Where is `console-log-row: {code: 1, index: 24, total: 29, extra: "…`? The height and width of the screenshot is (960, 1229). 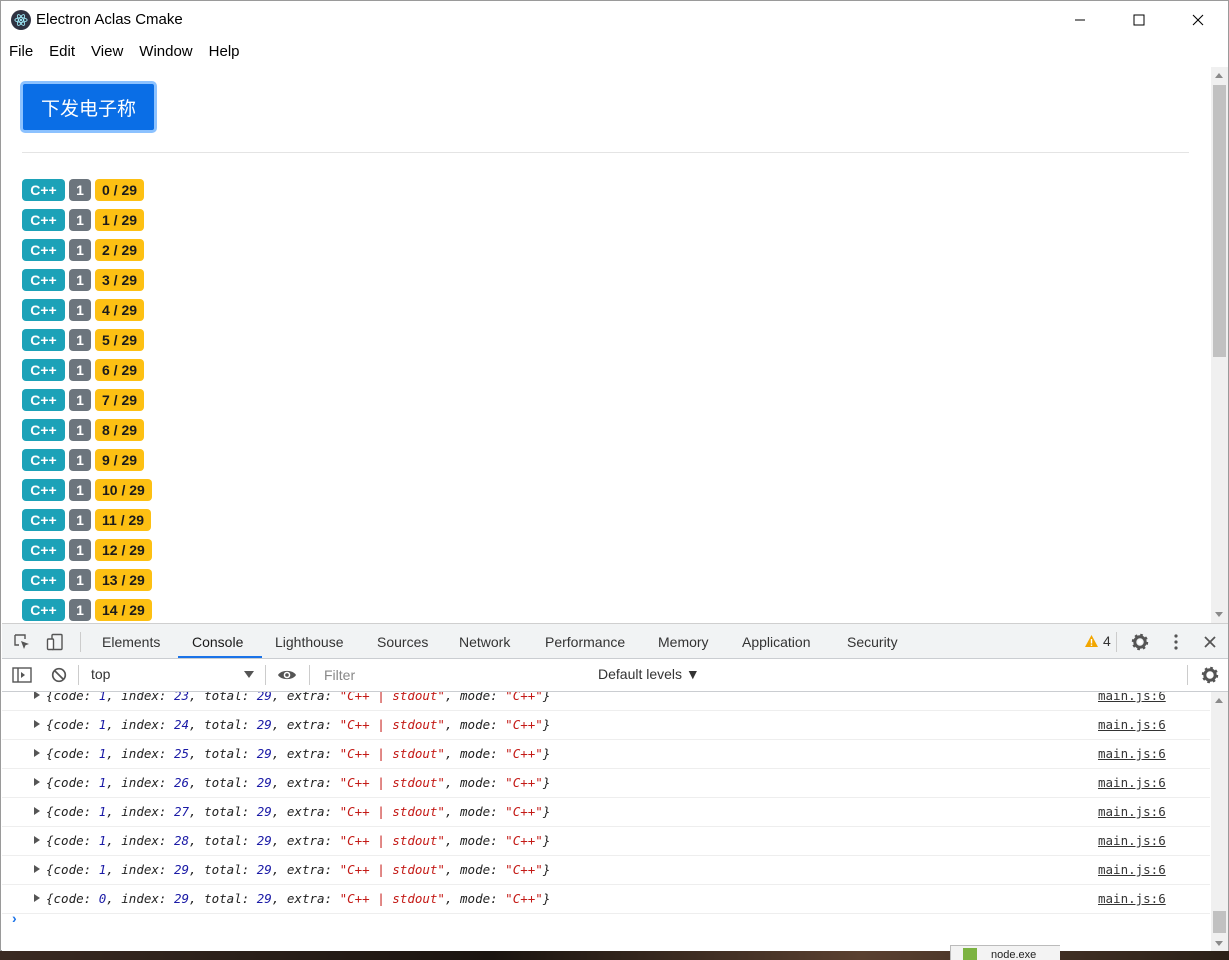 console-log-row: {code: 1, index: 24, total: 29, extra: "… is located at coordinates (606, 725).